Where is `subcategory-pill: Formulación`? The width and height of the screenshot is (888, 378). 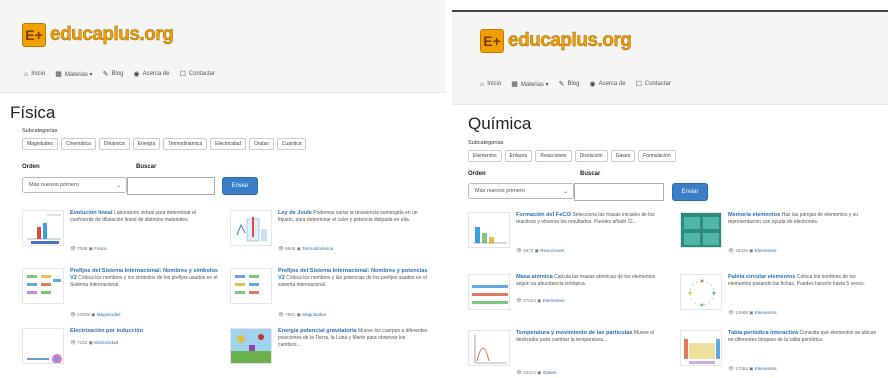
subcategory-pill: Formulación is located at coordinates (657, 156).